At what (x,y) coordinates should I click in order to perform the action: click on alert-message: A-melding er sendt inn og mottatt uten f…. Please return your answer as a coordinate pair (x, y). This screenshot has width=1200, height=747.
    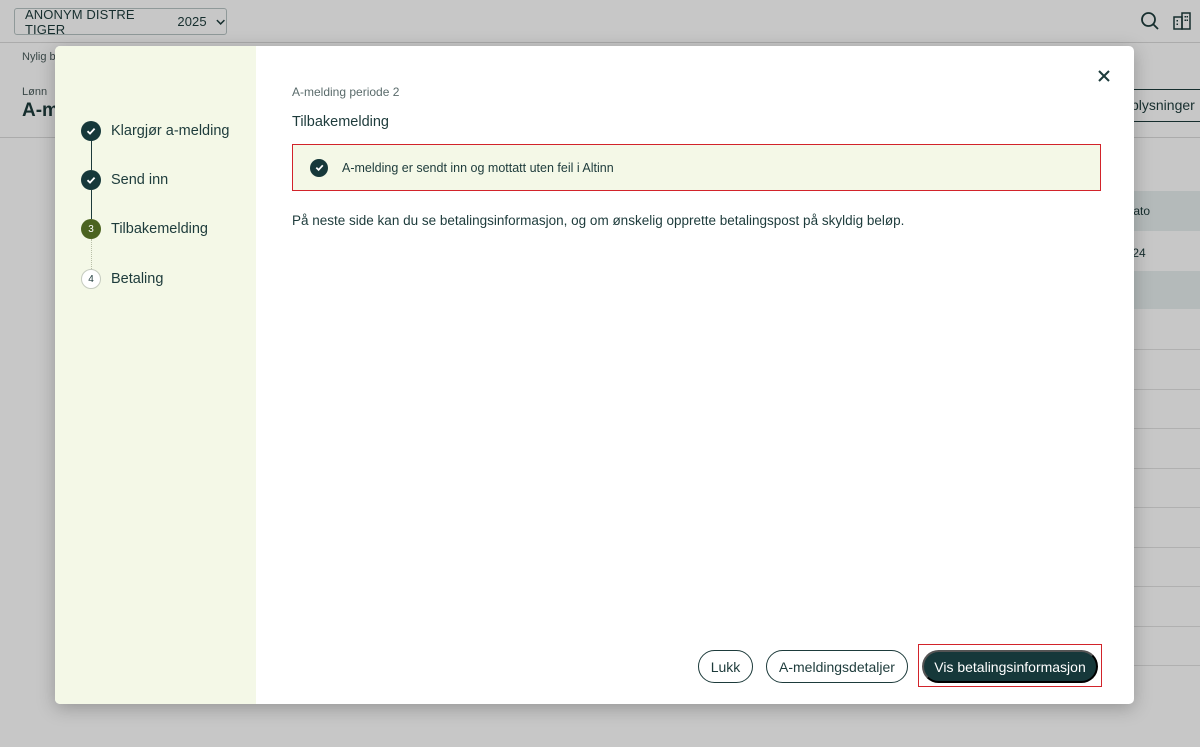
    Looking at the image, I should click on (478, 167).